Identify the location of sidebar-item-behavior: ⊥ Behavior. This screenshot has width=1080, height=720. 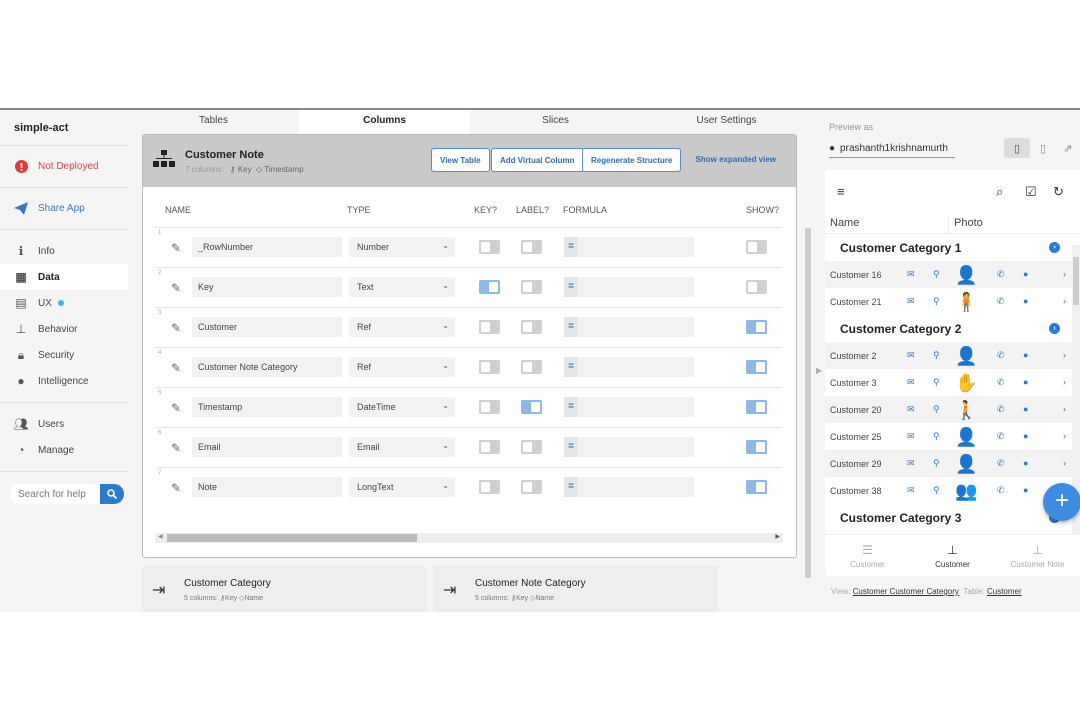
(64, 329).